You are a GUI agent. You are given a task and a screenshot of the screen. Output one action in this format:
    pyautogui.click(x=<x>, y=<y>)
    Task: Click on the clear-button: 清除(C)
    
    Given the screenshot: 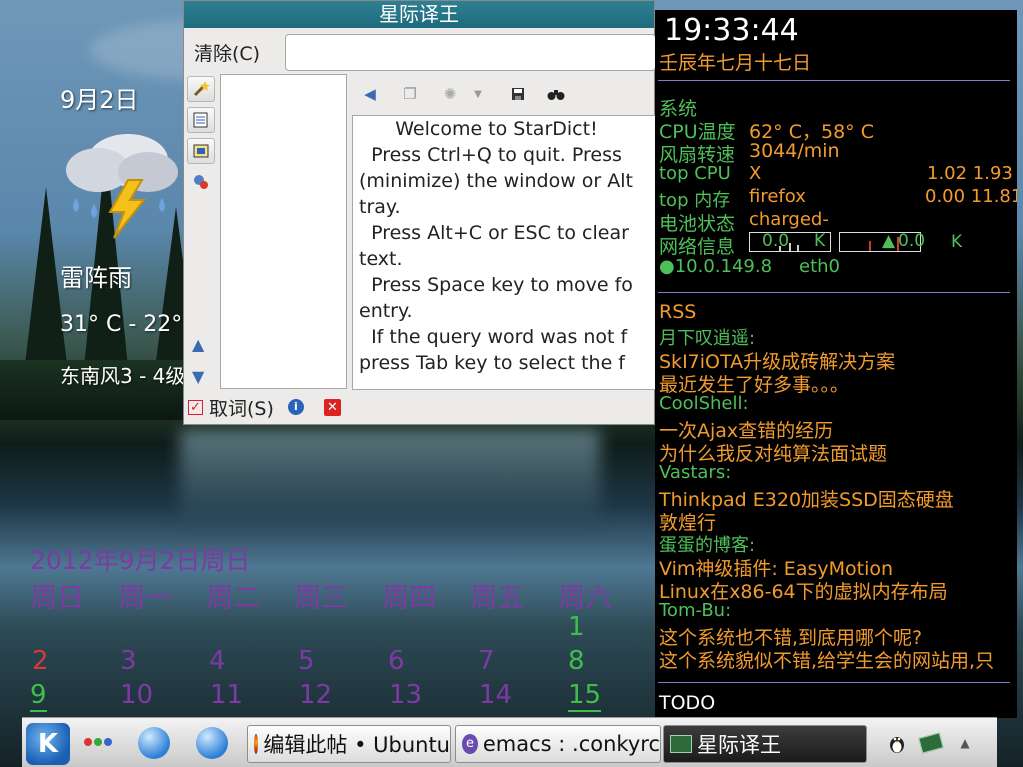 What is the action you would take?
    pyautogui.click(x=227, y=52)
    